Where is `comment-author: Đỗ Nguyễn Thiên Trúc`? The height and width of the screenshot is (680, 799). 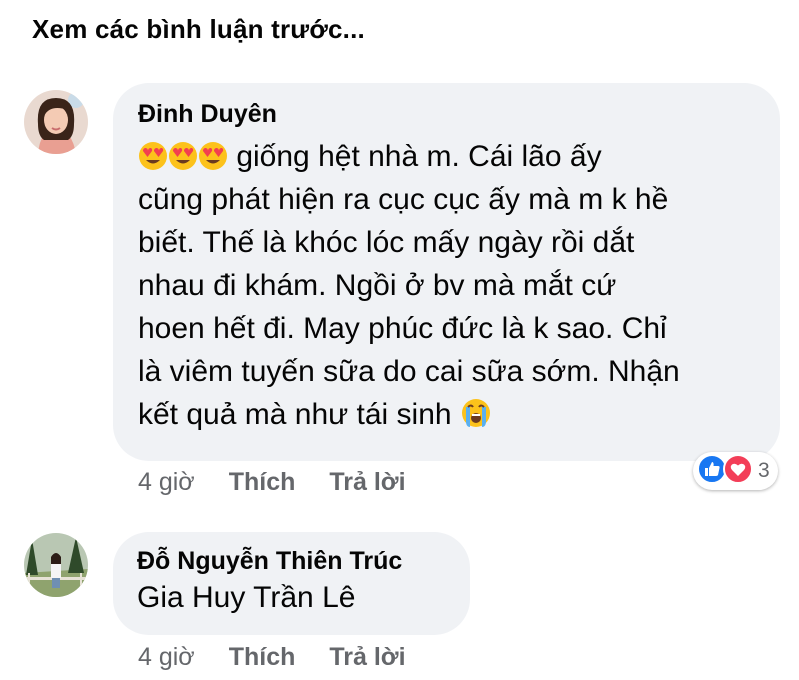 comment-author: Đỗ Nguyễn Thiên Trúc is located at coordinates (291, 561).